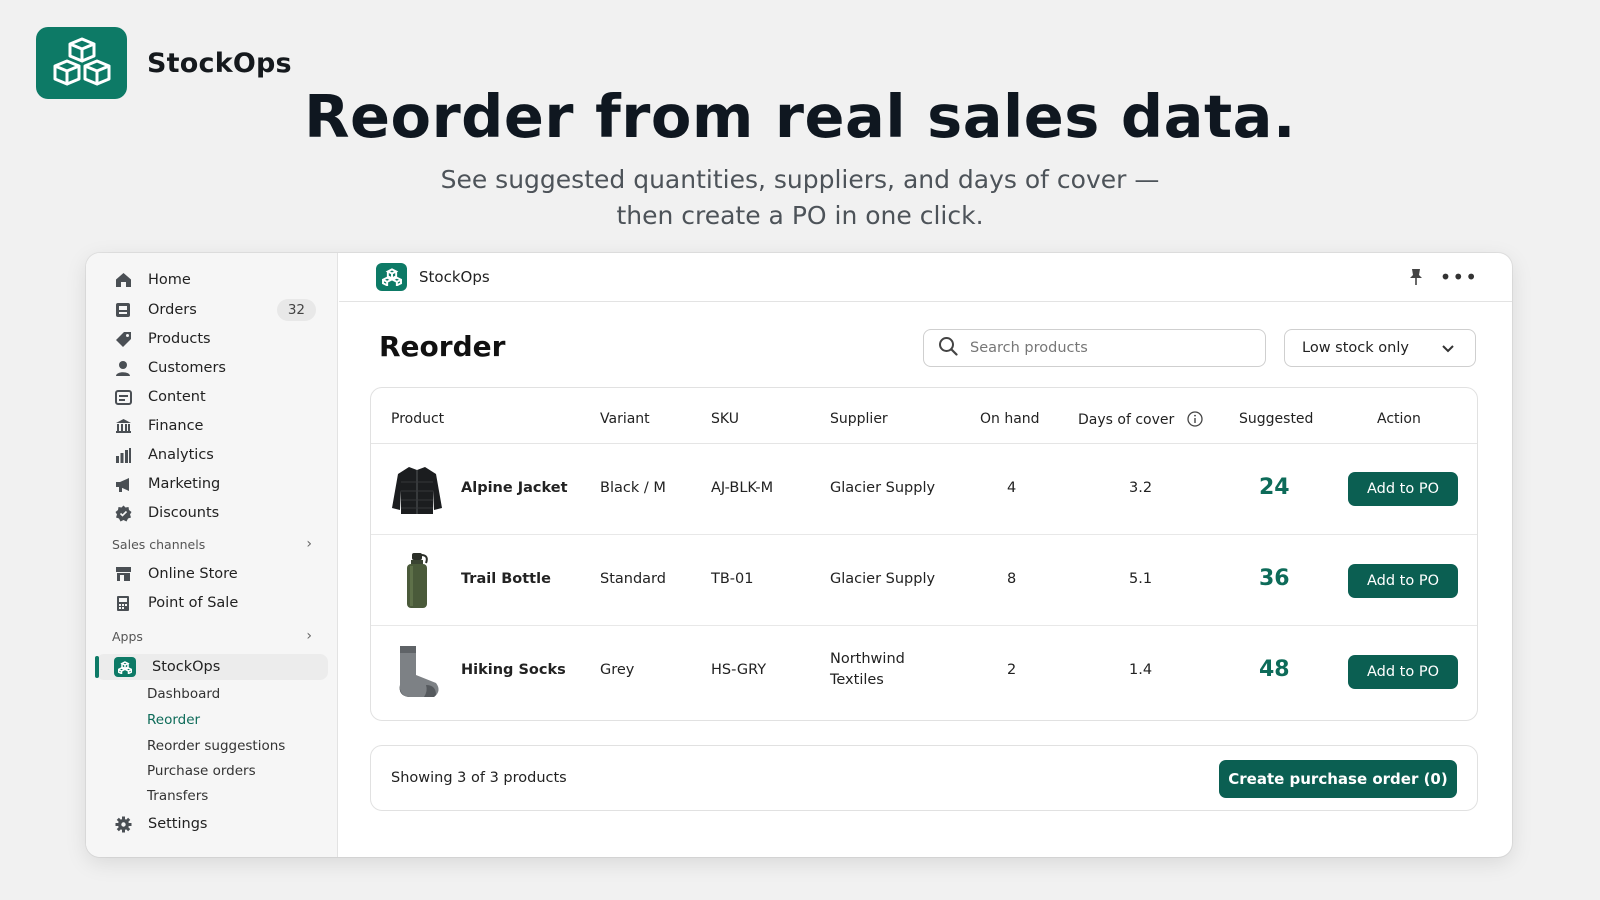 Image resolution: width=1600 pixels, height=900 pixels. I want to click on sidebar-item-label: Settings, so click(178, 824).